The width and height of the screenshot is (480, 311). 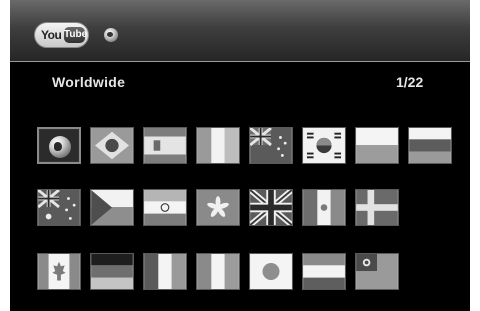 I want to click on flag-tile-russia, so click(x=430, y=145).